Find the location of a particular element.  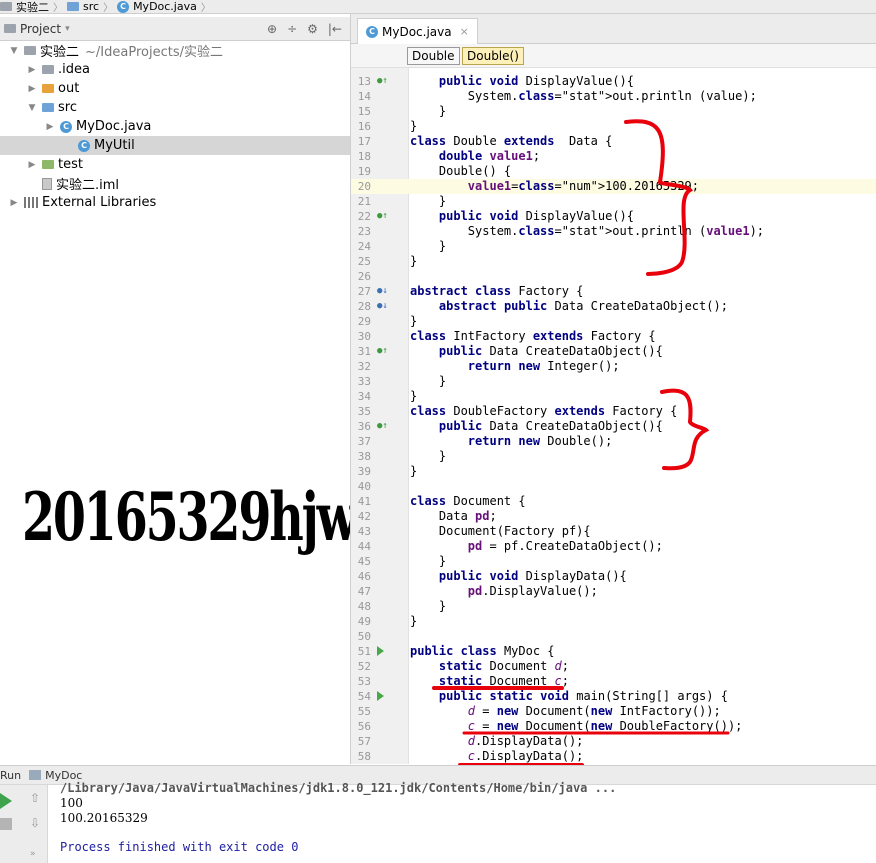

code-line: 53 static Document c; is located at coordinates (613, 681).